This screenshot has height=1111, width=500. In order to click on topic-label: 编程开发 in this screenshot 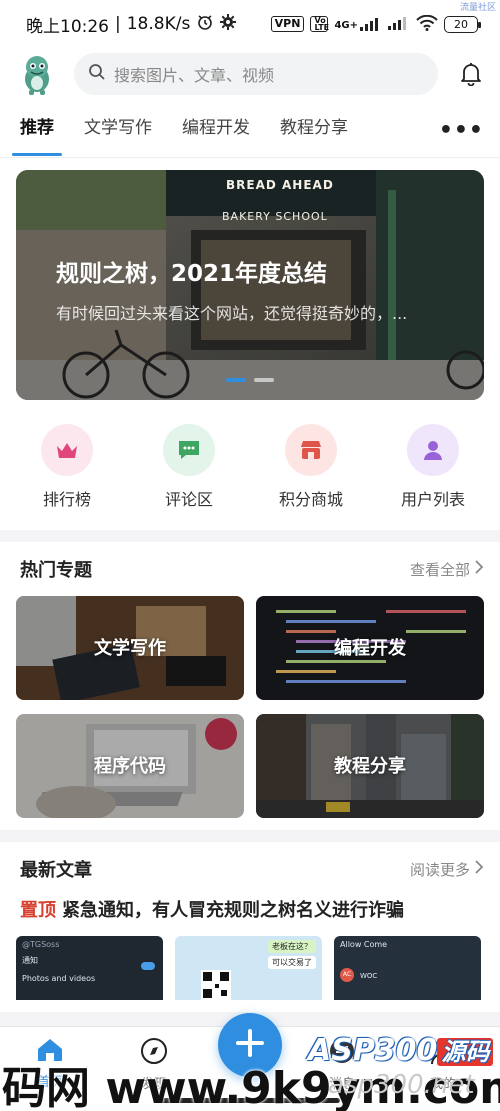, I will do `click(370, 648)`.